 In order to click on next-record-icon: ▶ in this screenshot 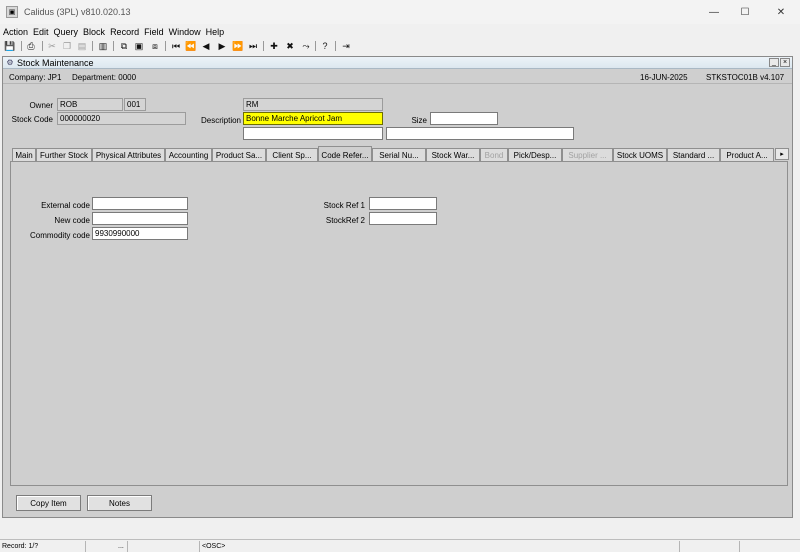, I will do `click(222, 46)`.